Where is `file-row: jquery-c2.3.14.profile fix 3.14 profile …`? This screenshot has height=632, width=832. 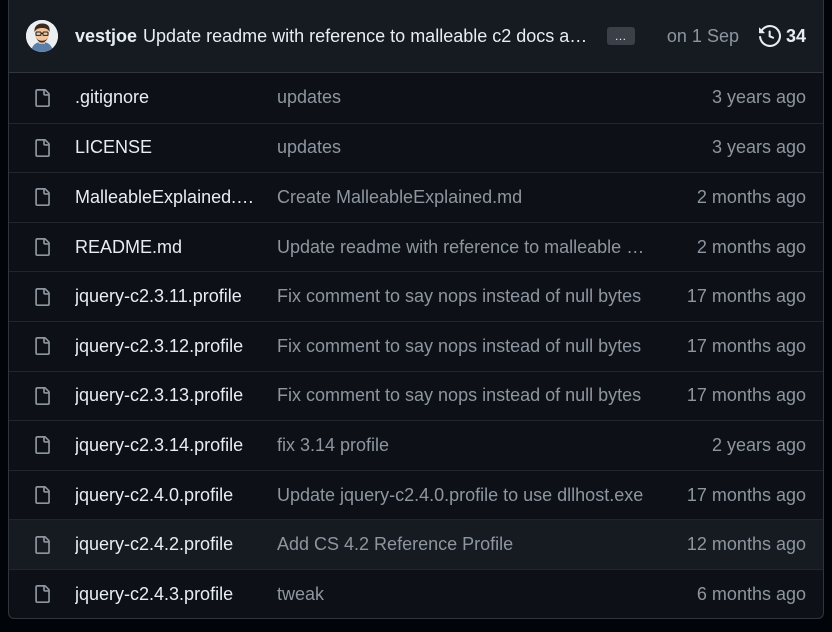
file-row: jquery-c2.3.14.profile fix 3.14 profile … is located at coordinates (416, 445).